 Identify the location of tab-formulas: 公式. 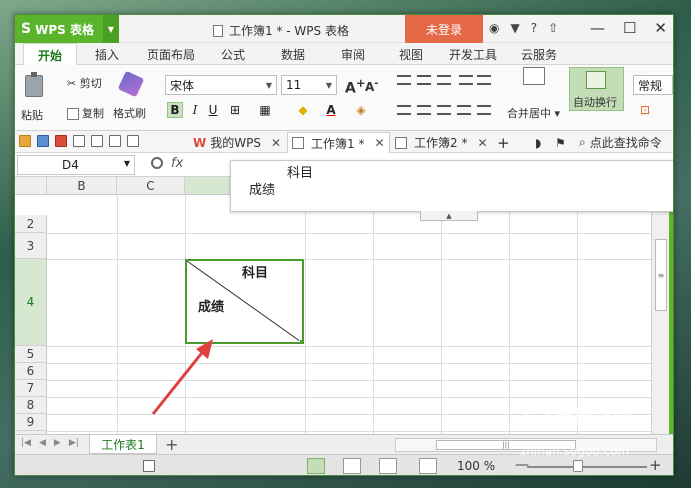
(233, 54).